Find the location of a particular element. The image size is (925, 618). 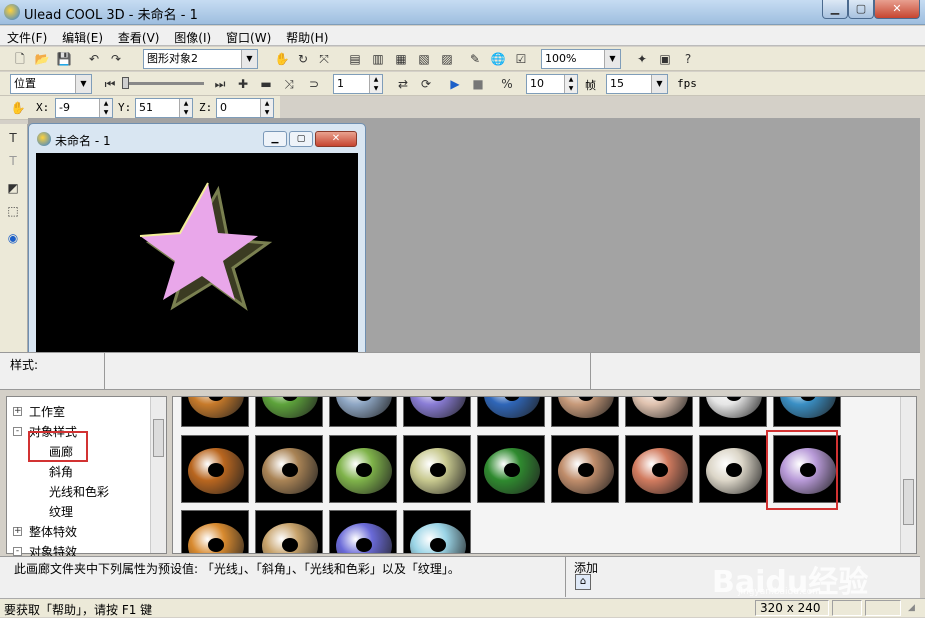

ring-preview is located at coordinates (808, 407).